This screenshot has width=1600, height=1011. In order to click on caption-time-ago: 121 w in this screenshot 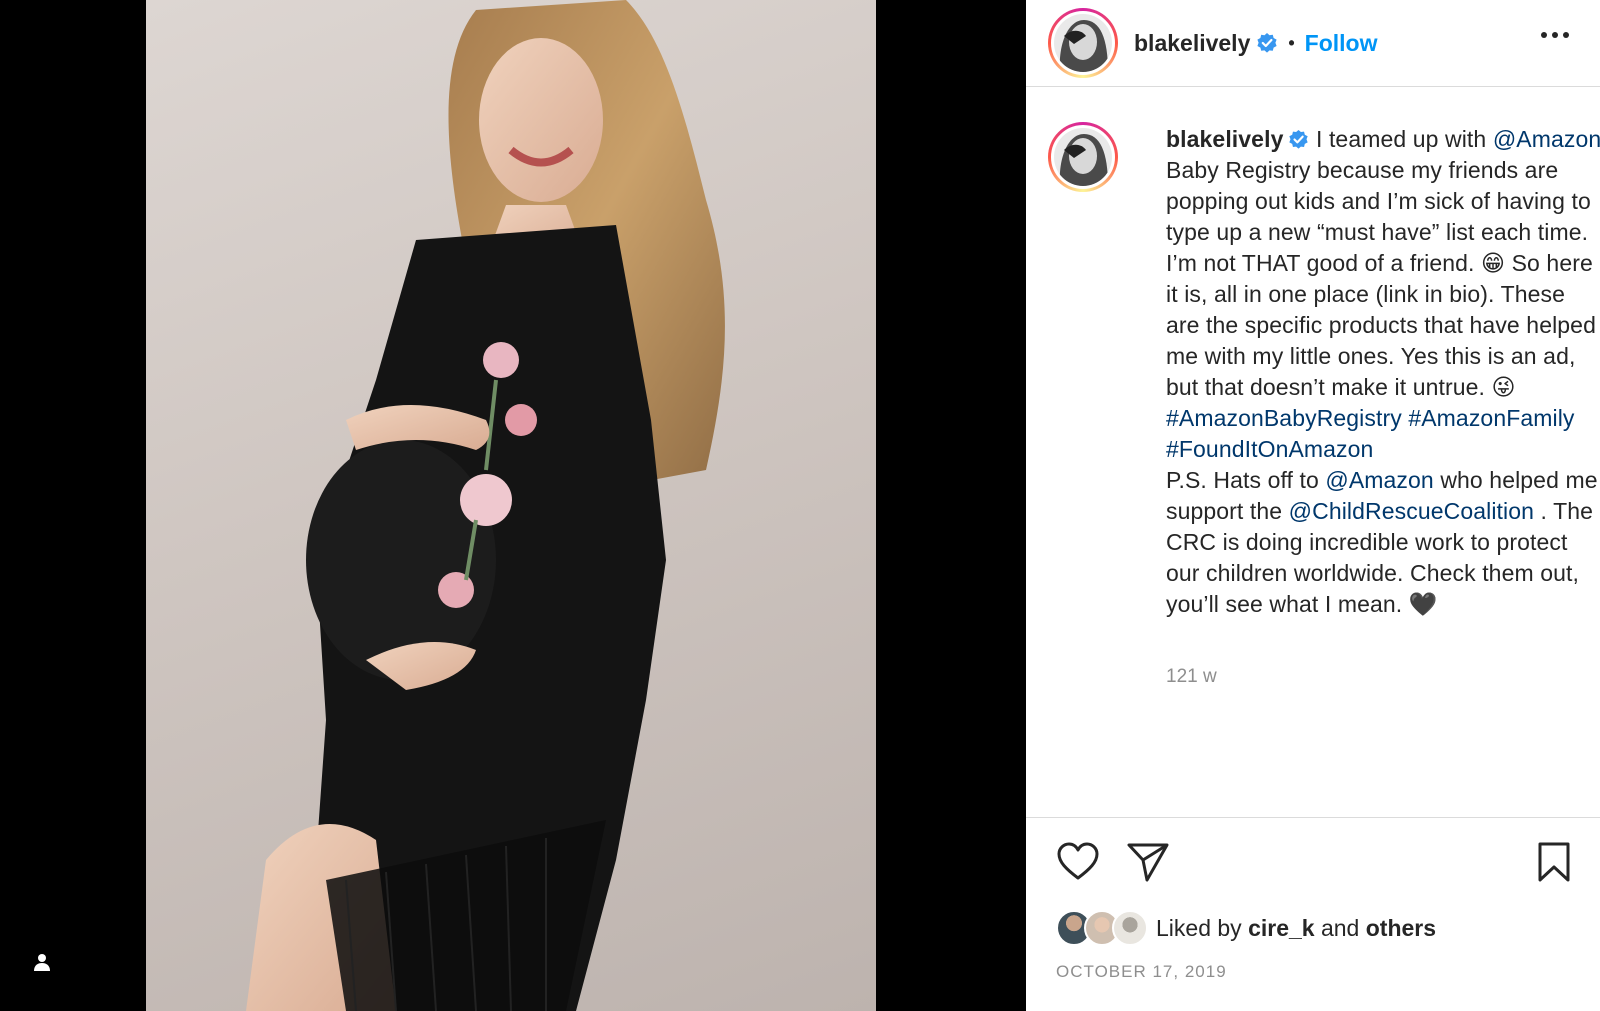, I will do `click(1191, 677)`.